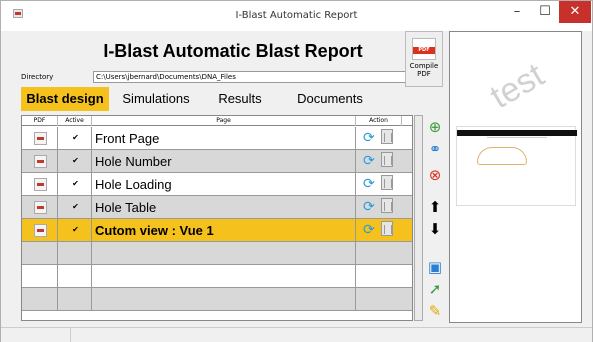  What do you see at coordinates (435, 267) in the screenshot?
I see `save-icon: ▣` at bounding box center [435, 267].